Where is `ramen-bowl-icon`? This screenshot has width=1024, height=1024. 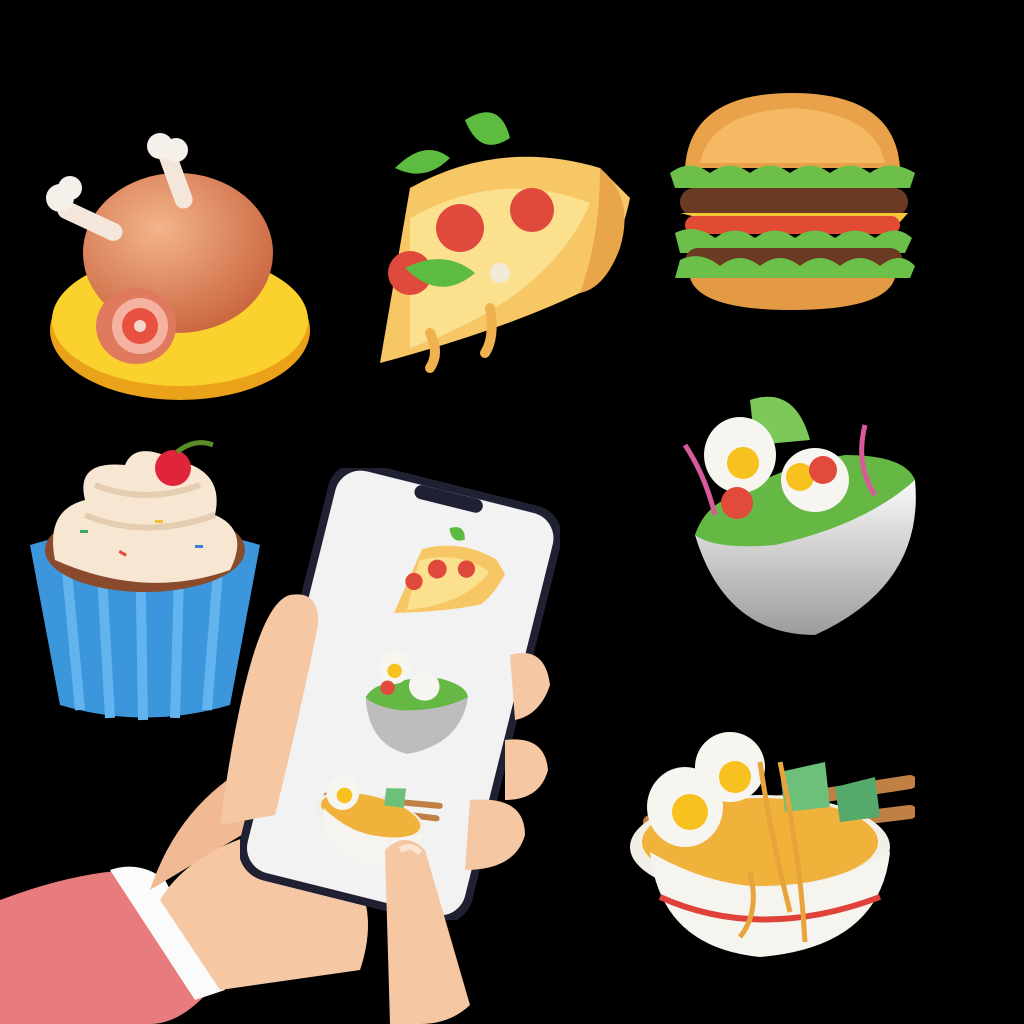 ramen-bowl-icon is located at coordinates (772, 839).